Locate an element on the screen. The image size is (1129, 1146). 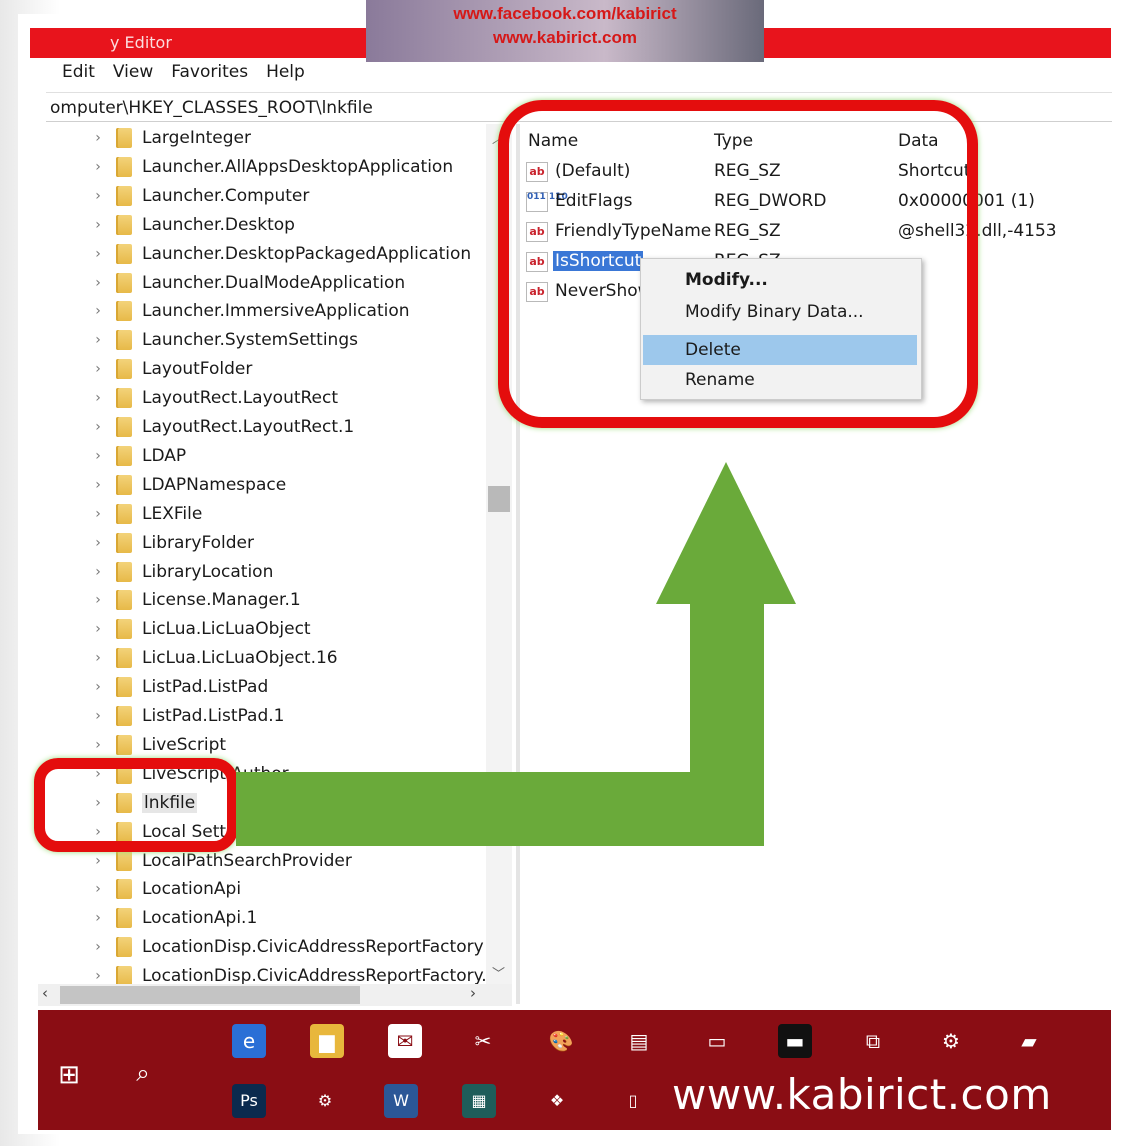
tree-item: › Launcher.DesktopPackagedApplication is located at coordinates (272, 254).